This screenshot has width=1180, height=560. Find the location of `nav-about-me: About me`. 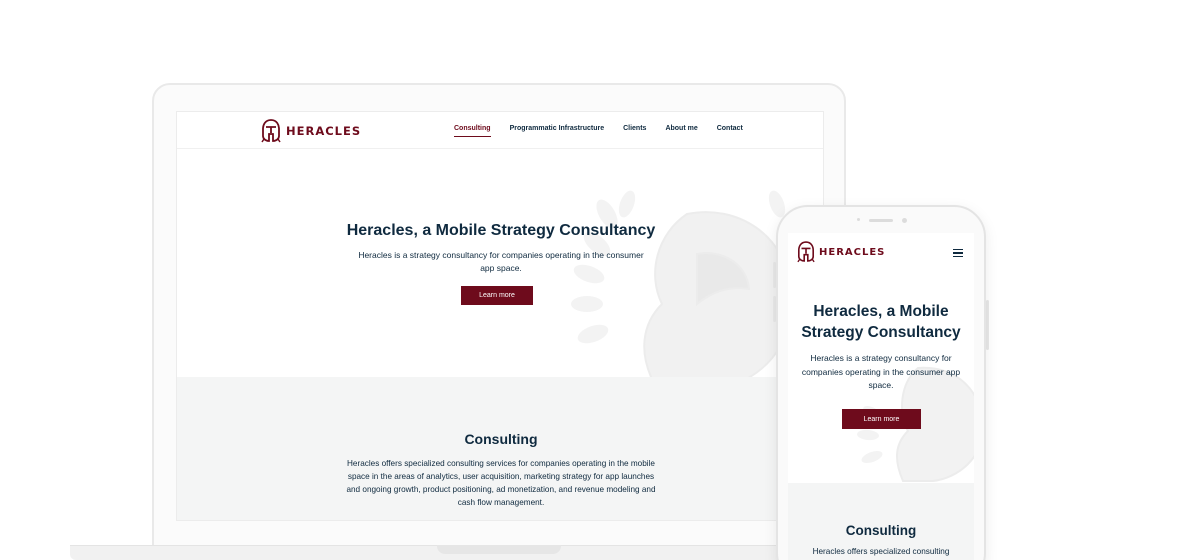

nav-about-me: About me is located at coordinates (681, 128).